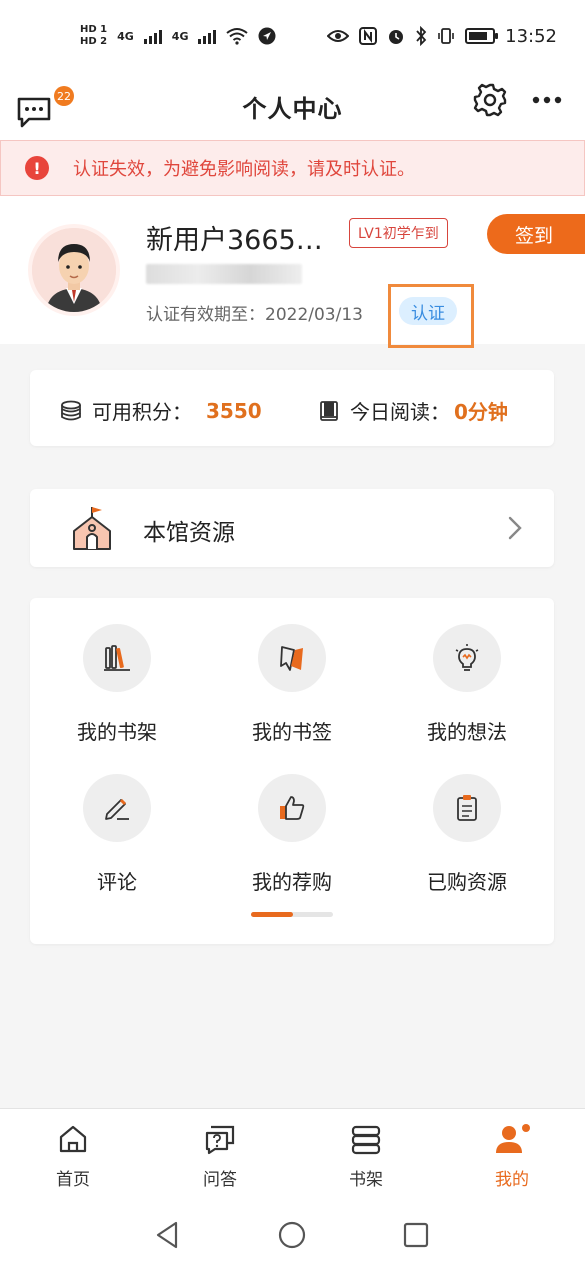 This screenshot has height=1269, width=585. I want to click on avatar-man-icon, so click(74, 270).